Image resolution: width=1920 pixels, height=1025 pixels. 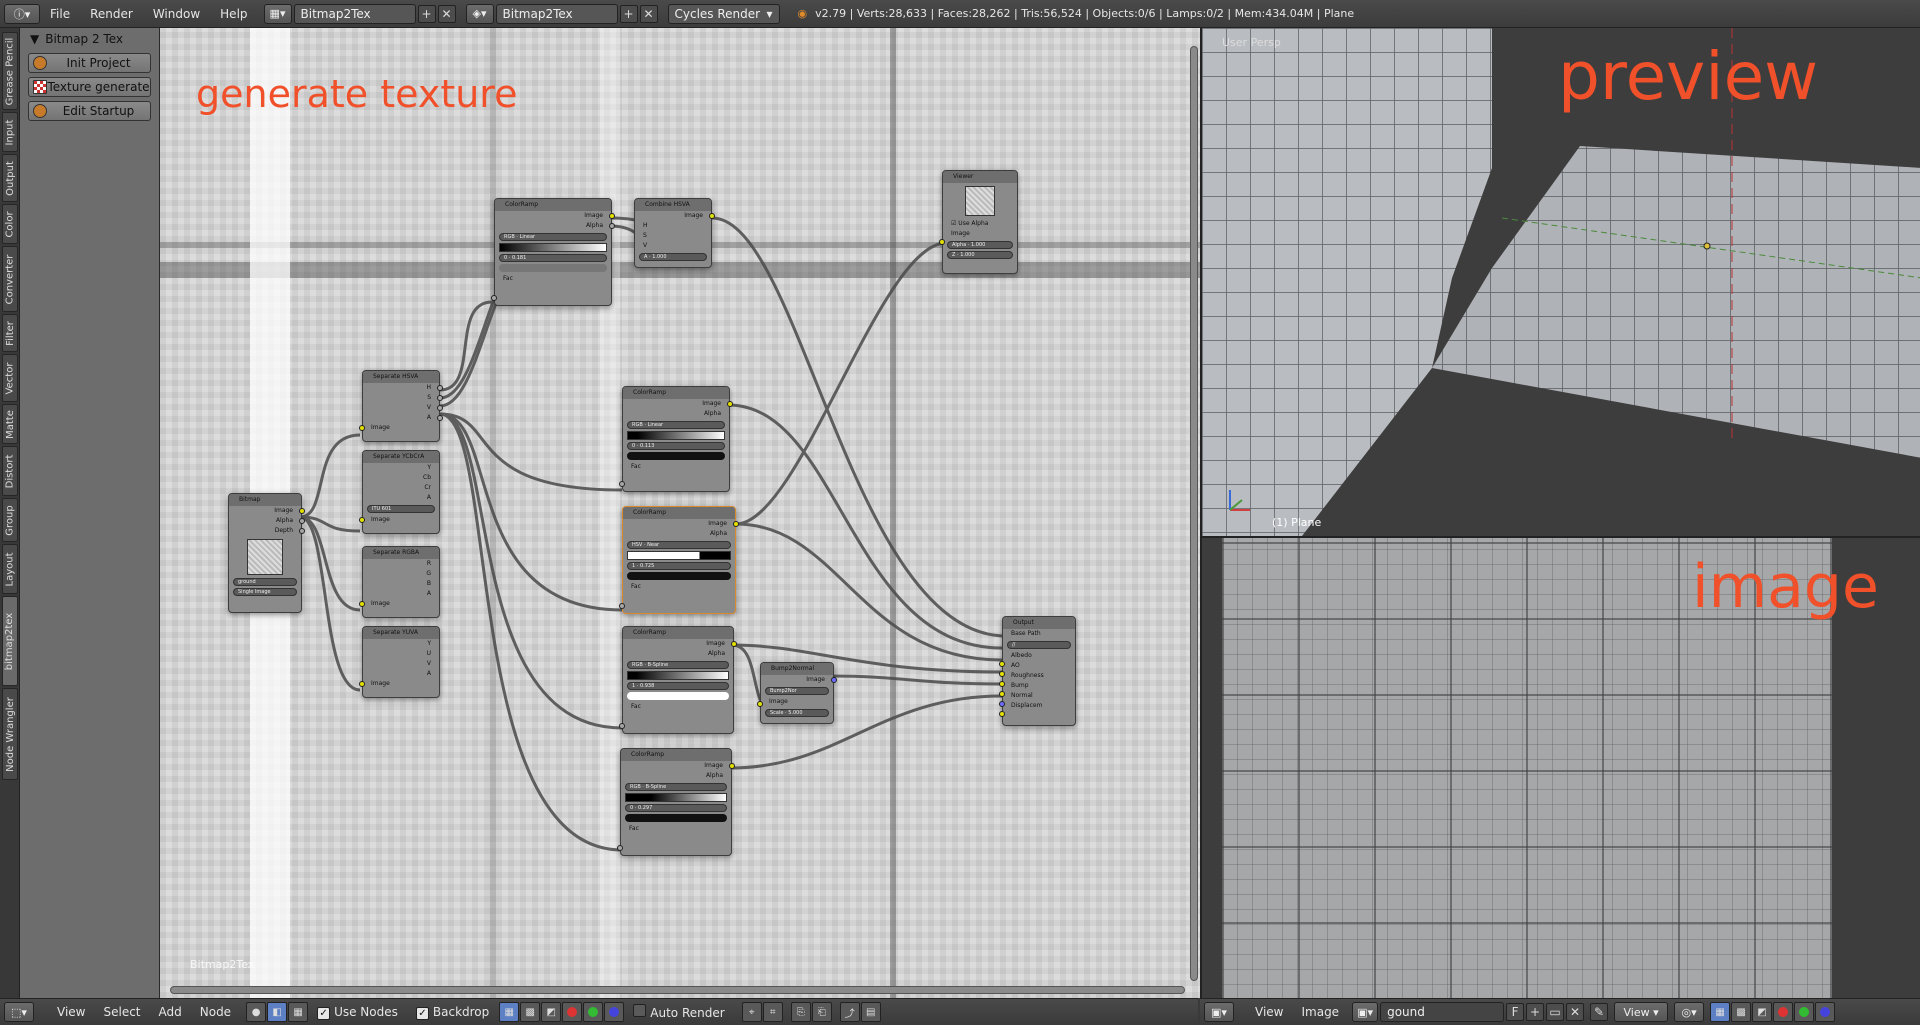 What do you see at coordinates (399, 662) in the screenshot?
I see `node-separate-yuva: Separate YUVA Y U V A Image` at bounding box center [399, 662].